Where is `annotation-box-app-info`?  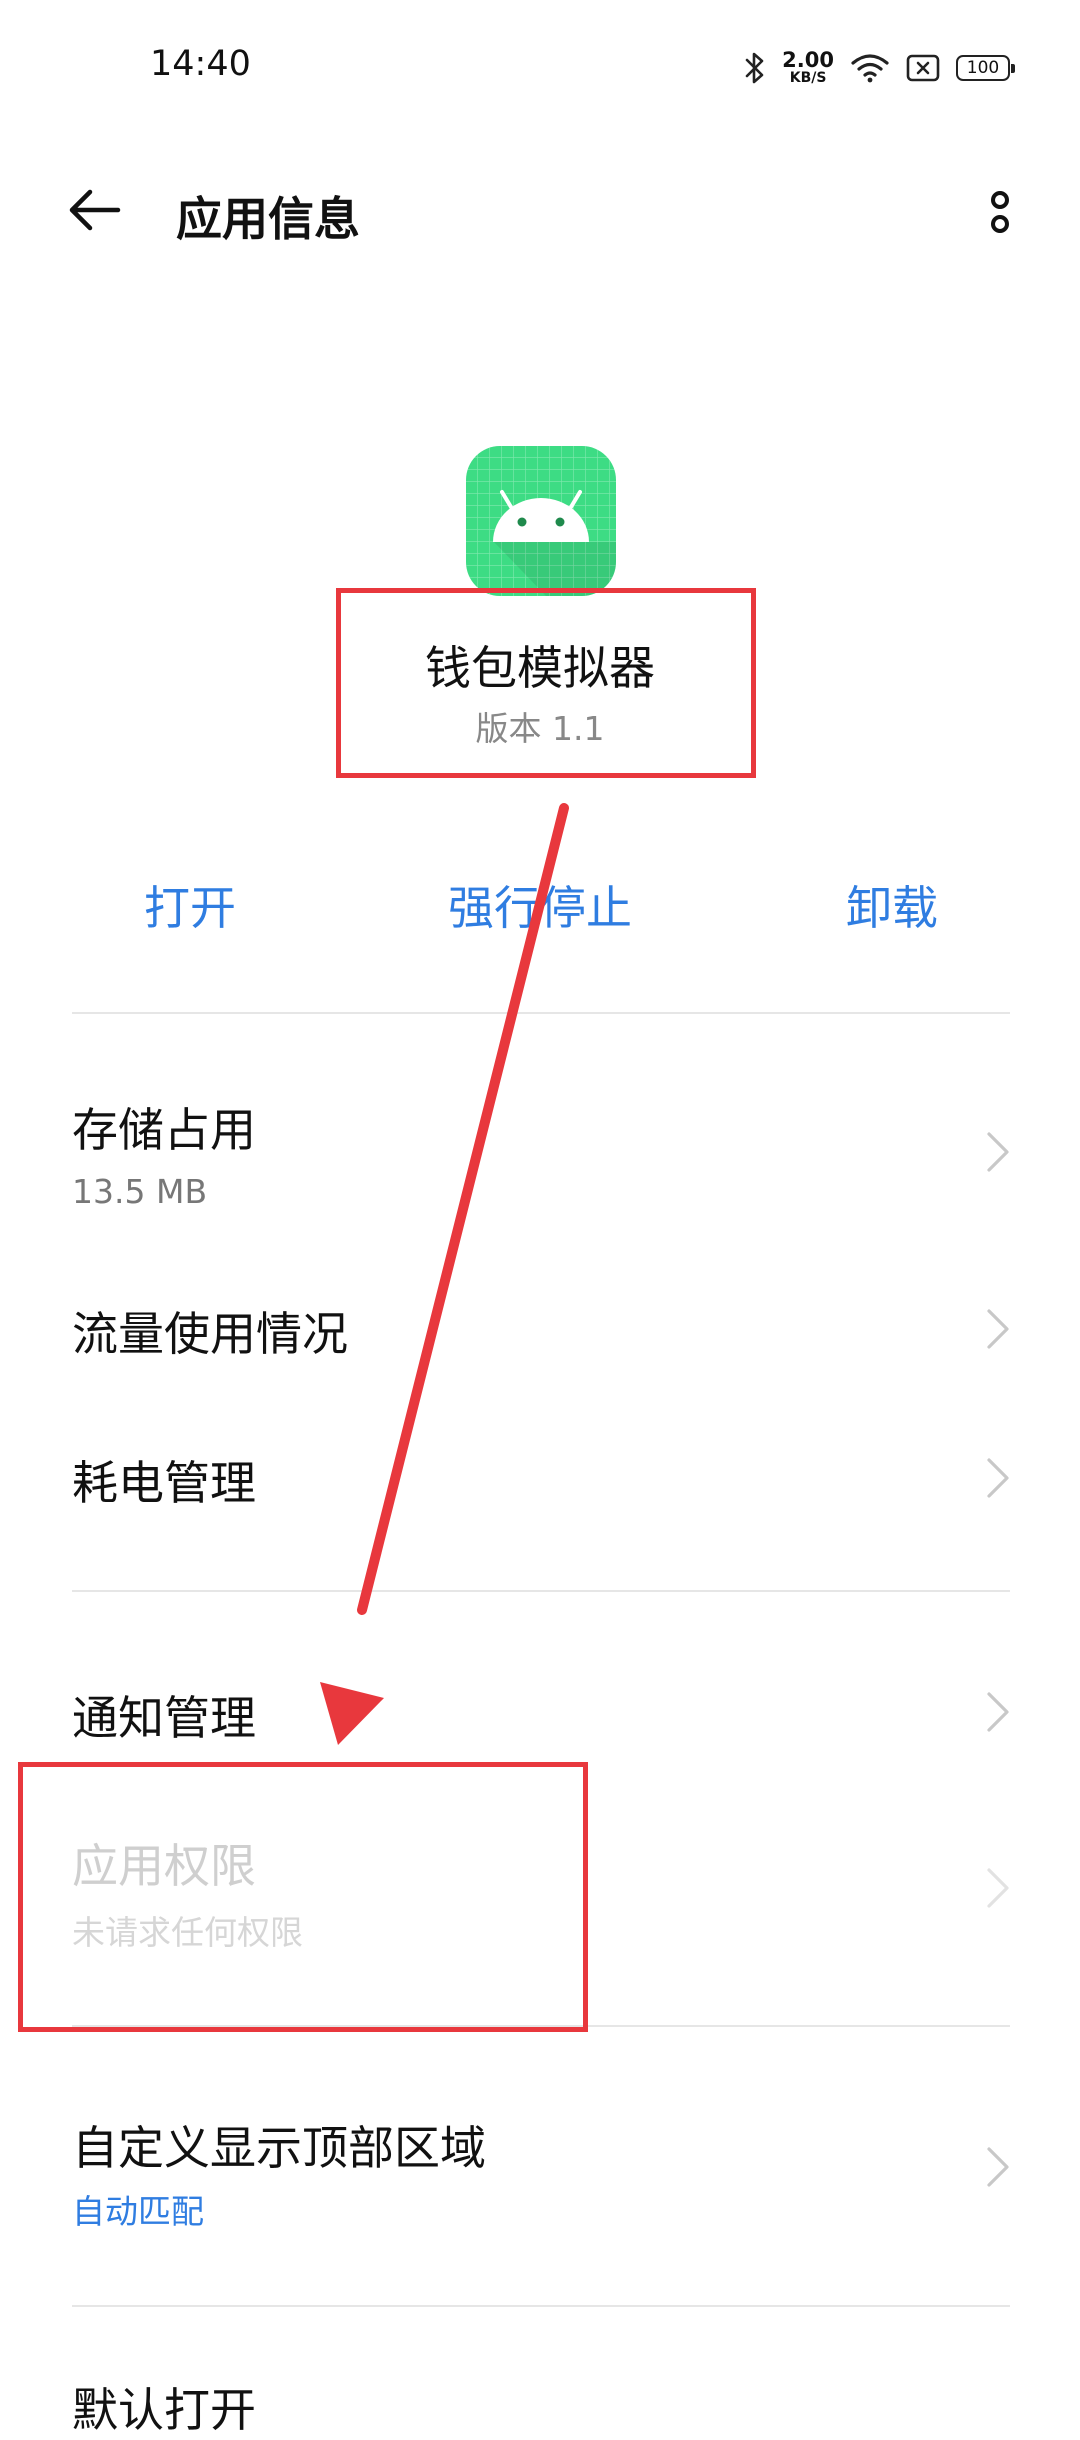
annotation-box-app-info is located at coordinates (546, 683).